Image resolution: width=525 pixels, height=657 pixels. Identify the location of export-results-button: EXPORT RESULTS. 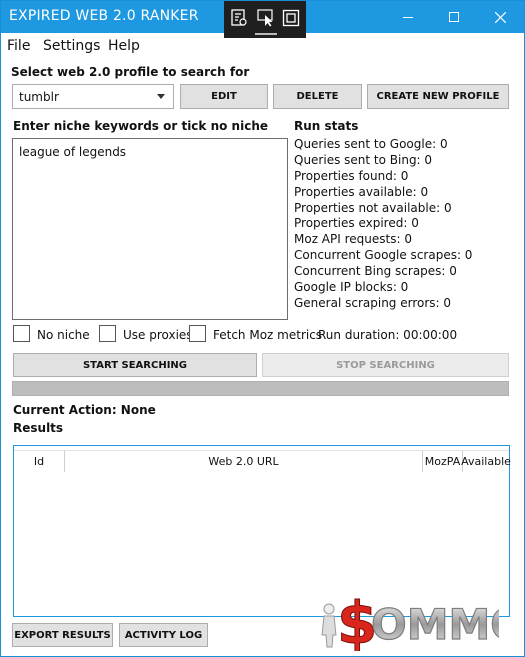
(62, 635).